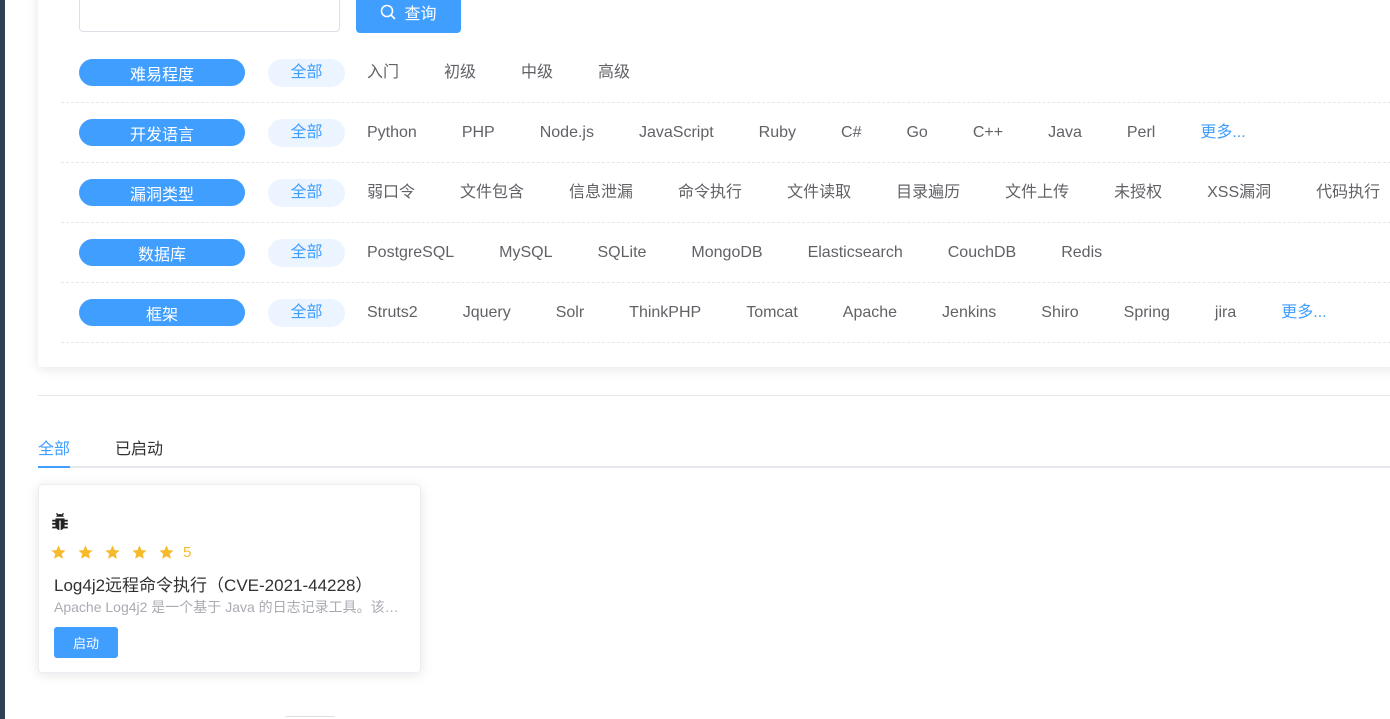  What do you see at coordinates (392, 313) in the screenshot?
I see `filter-option: Struts2` at bounding box center [392, 313].